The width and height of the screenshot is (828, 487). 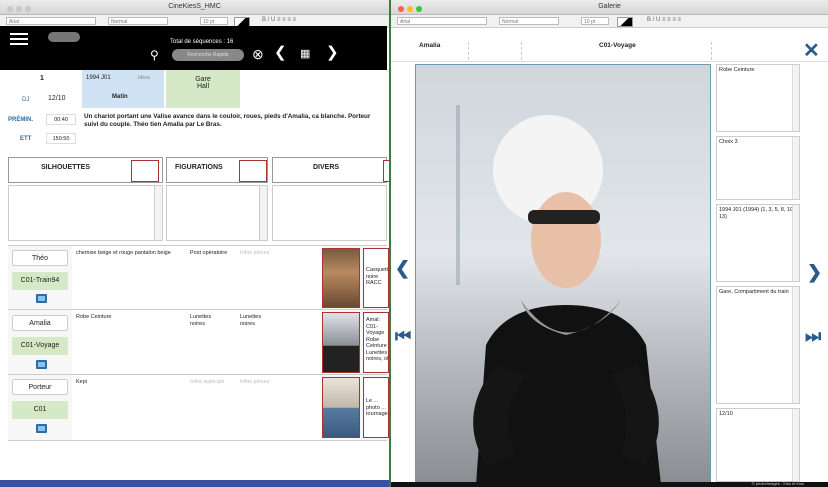 What do you see at coordinates (403, 336) in the screenshot?
I see `first-photo-icon: ⏮` at bounding box center [403, 336].